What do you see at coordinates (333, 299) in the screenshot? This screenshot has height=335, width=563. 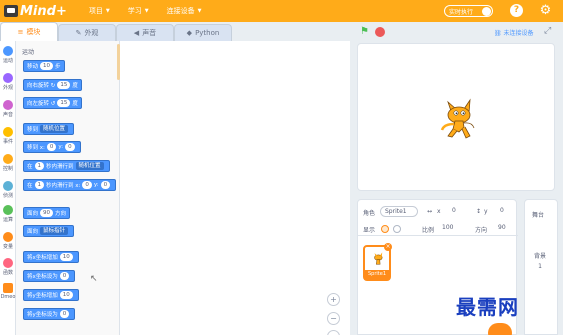 I see `zoom-in-icon: +` at bounding box center [333, 299].